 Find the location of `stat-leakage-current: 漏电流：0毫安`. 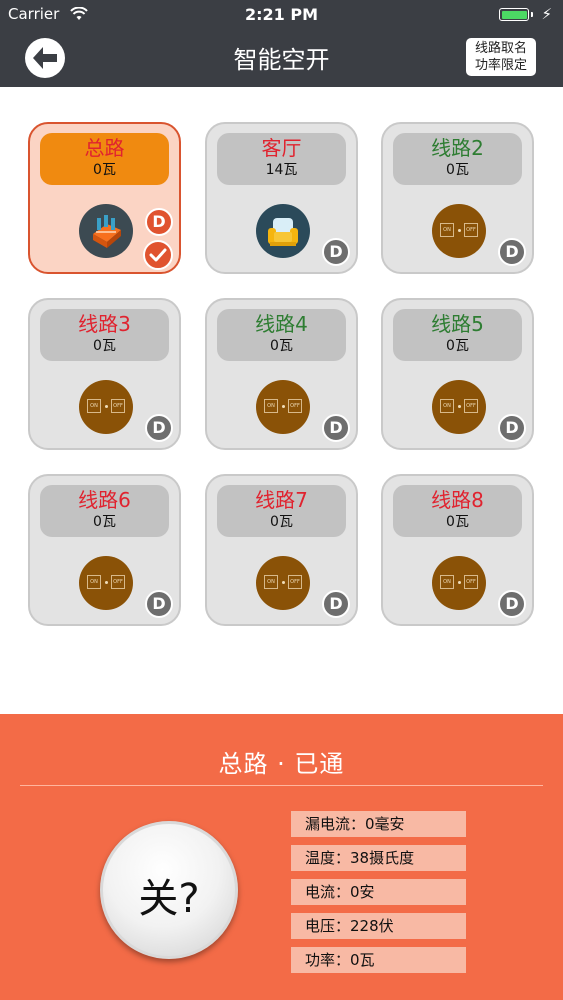

stat-leakage-current: 漏电流：0毫安 is located at coordinates (378, 824).